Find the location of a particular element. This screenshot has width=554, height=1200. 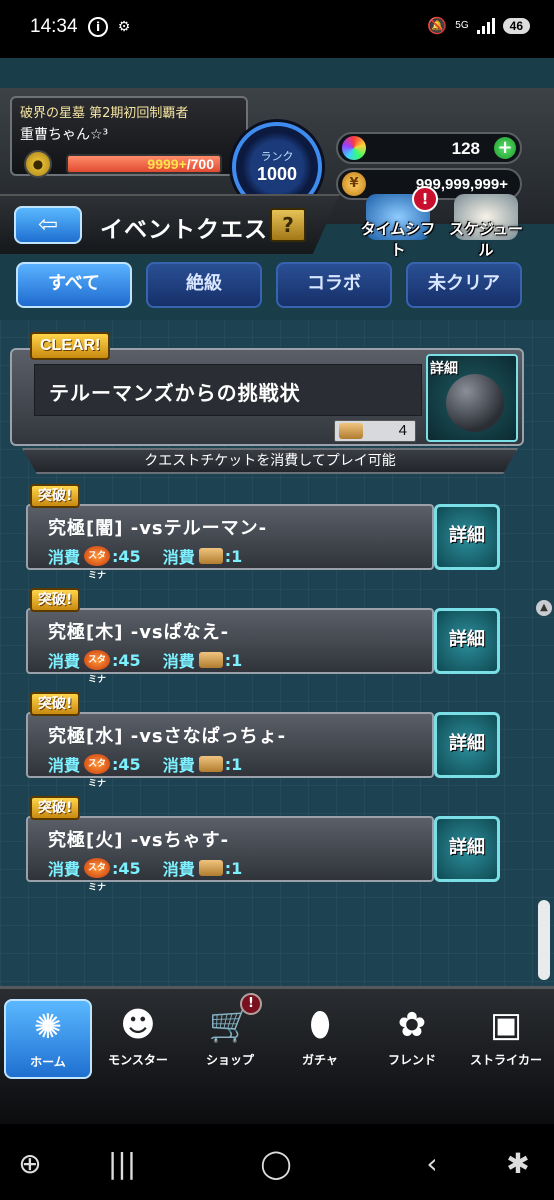

scroll-thumb is located at coordinates (544, 940).